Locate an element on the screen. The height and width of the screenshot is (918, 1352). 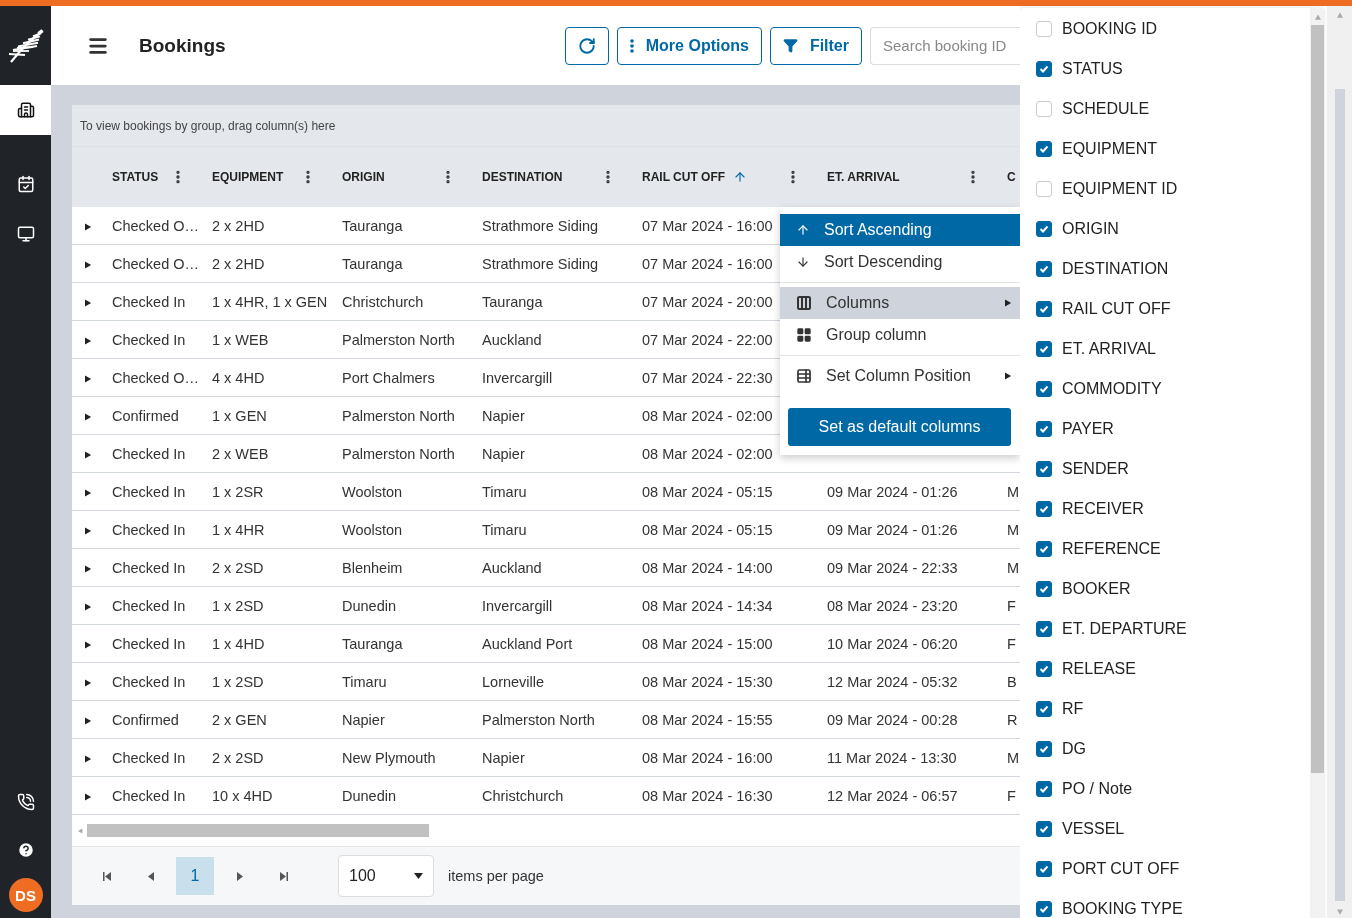
menu-item: Group column is located at coordinates (900, 335).